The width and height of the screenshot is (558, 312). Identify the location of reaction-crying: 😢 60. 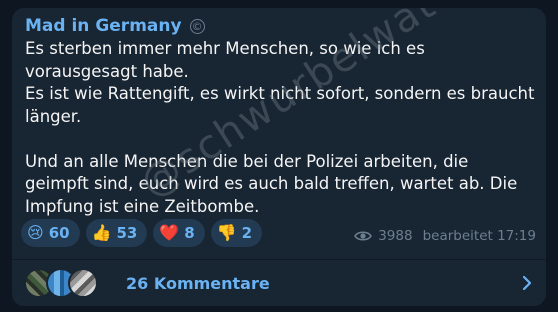
(50, 233).